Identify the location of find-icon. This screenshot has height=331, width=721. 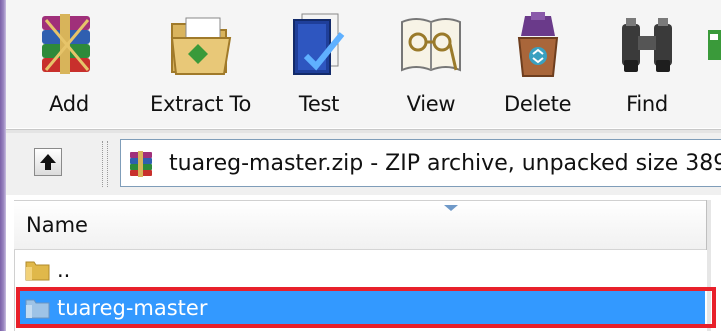
(647, 45).